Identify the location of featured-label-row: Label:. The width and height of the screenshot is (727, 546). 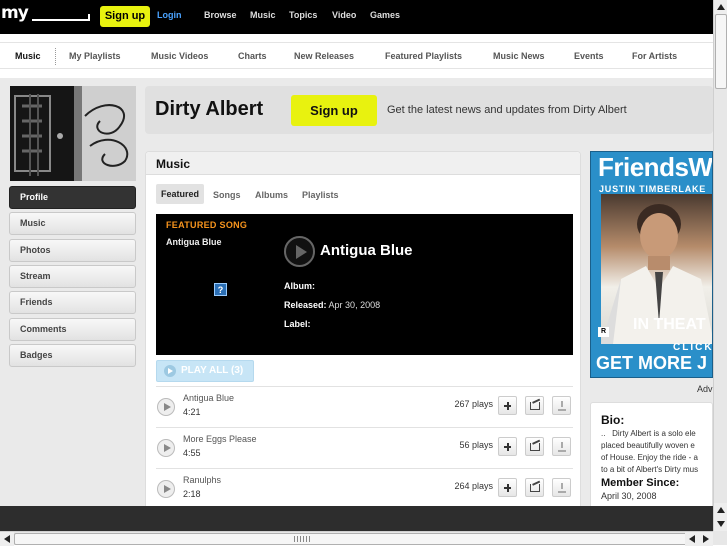
(297, 324).